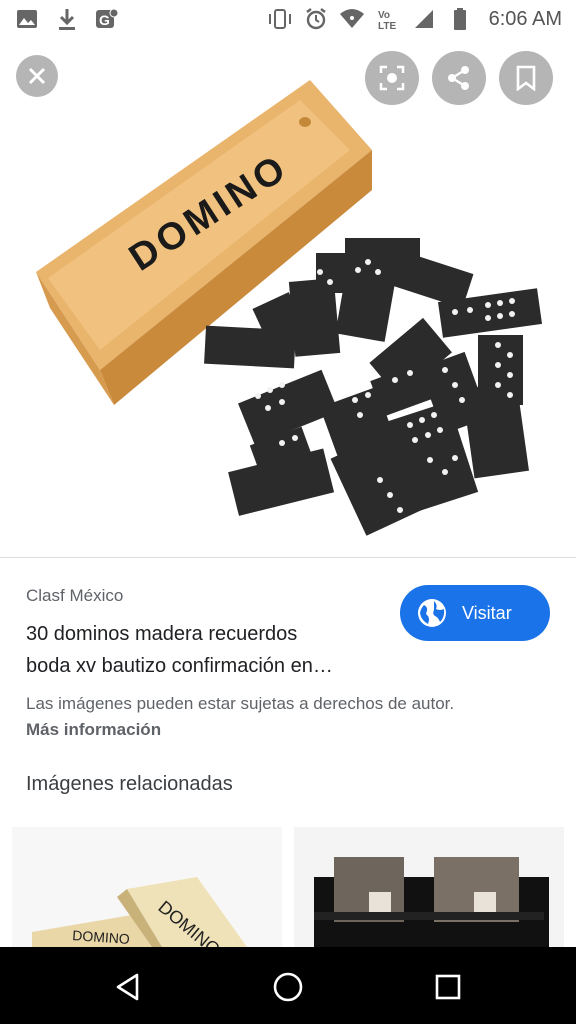  I want to click on back-button, so click(128, 987).